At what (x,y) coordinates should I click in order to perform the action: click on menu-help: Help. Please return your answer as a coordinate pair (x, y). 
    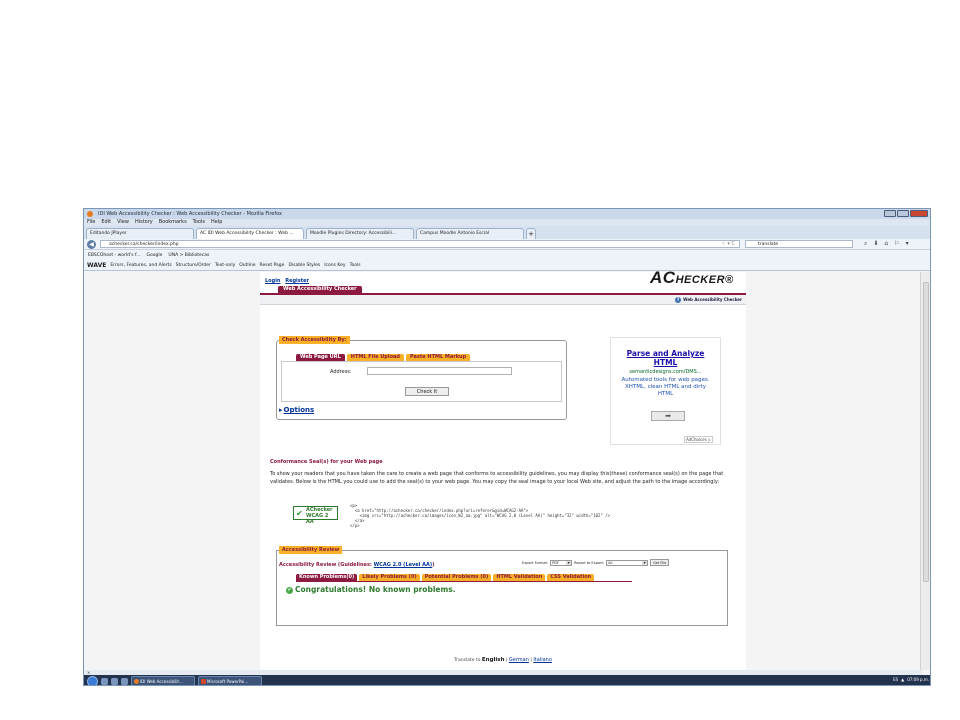
    Looking at the image, I should click on (216, 222).